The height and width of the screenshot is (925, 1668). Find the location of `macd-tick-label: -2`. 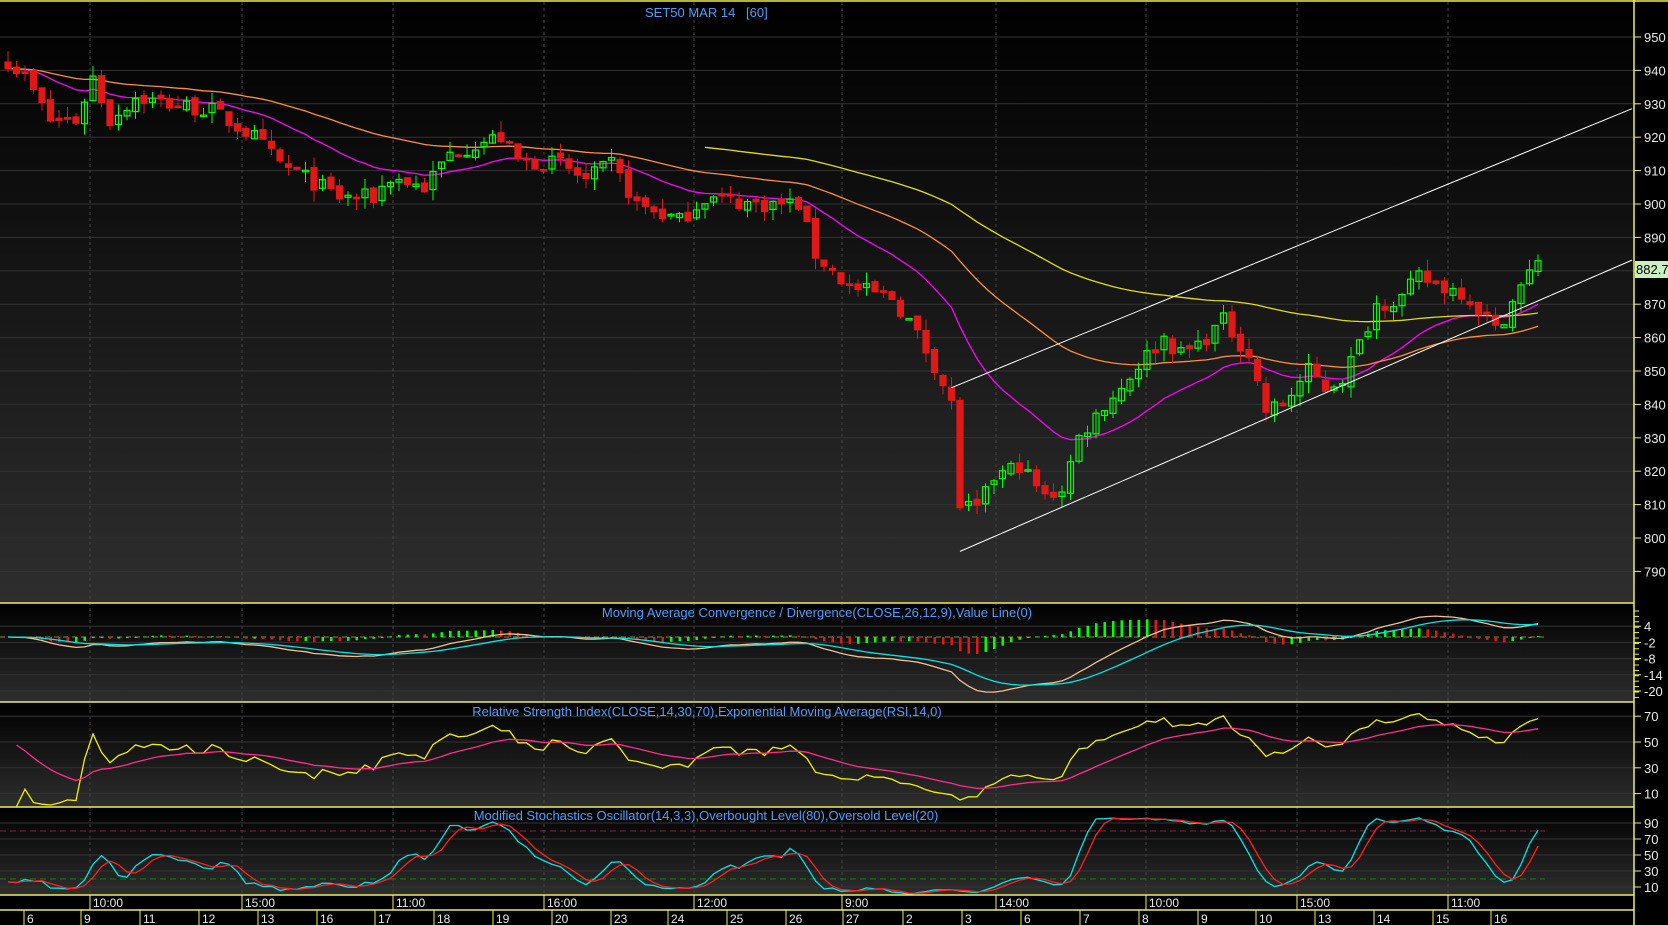

macd-tick-label: -2 is located at coordinates (1650, 642).